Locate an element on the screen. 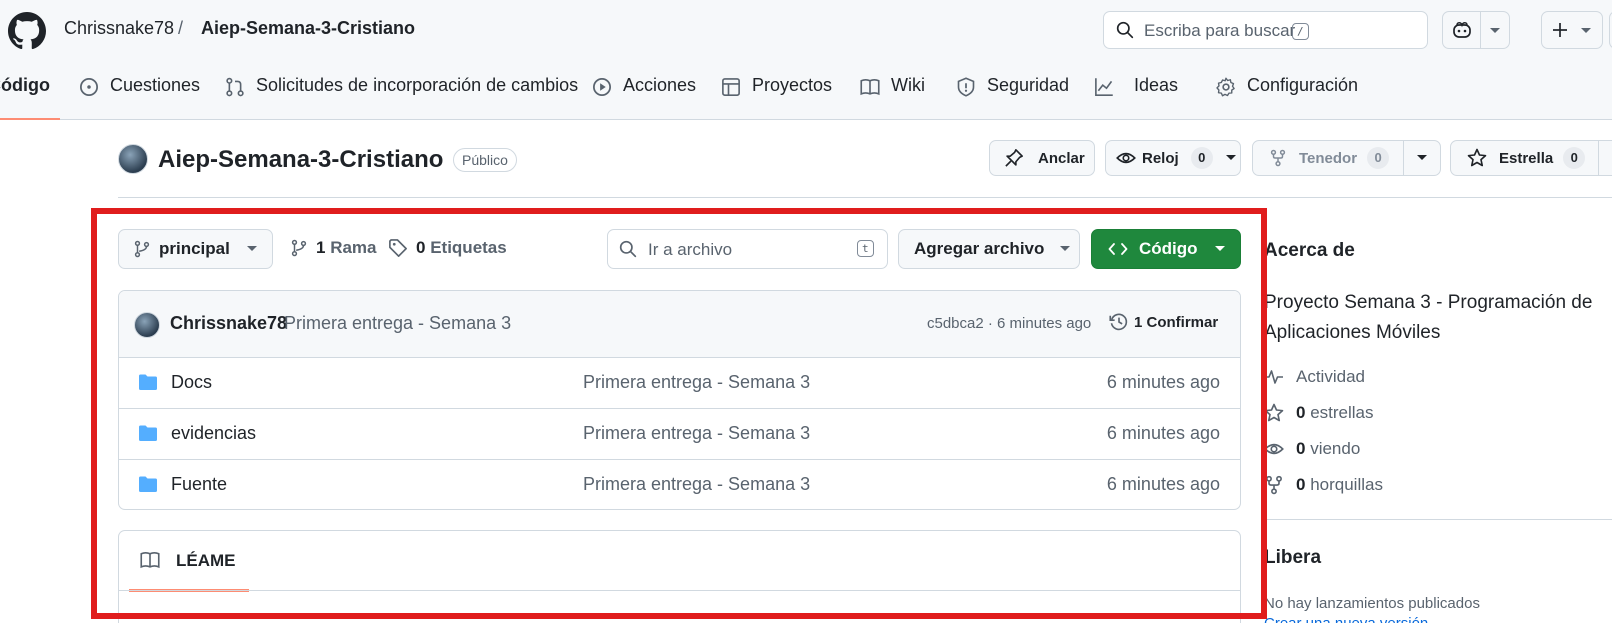 Image resolution: width=1612 pixels, height=623 pixels. file-name: Docs is located at coordinates (191, 382).